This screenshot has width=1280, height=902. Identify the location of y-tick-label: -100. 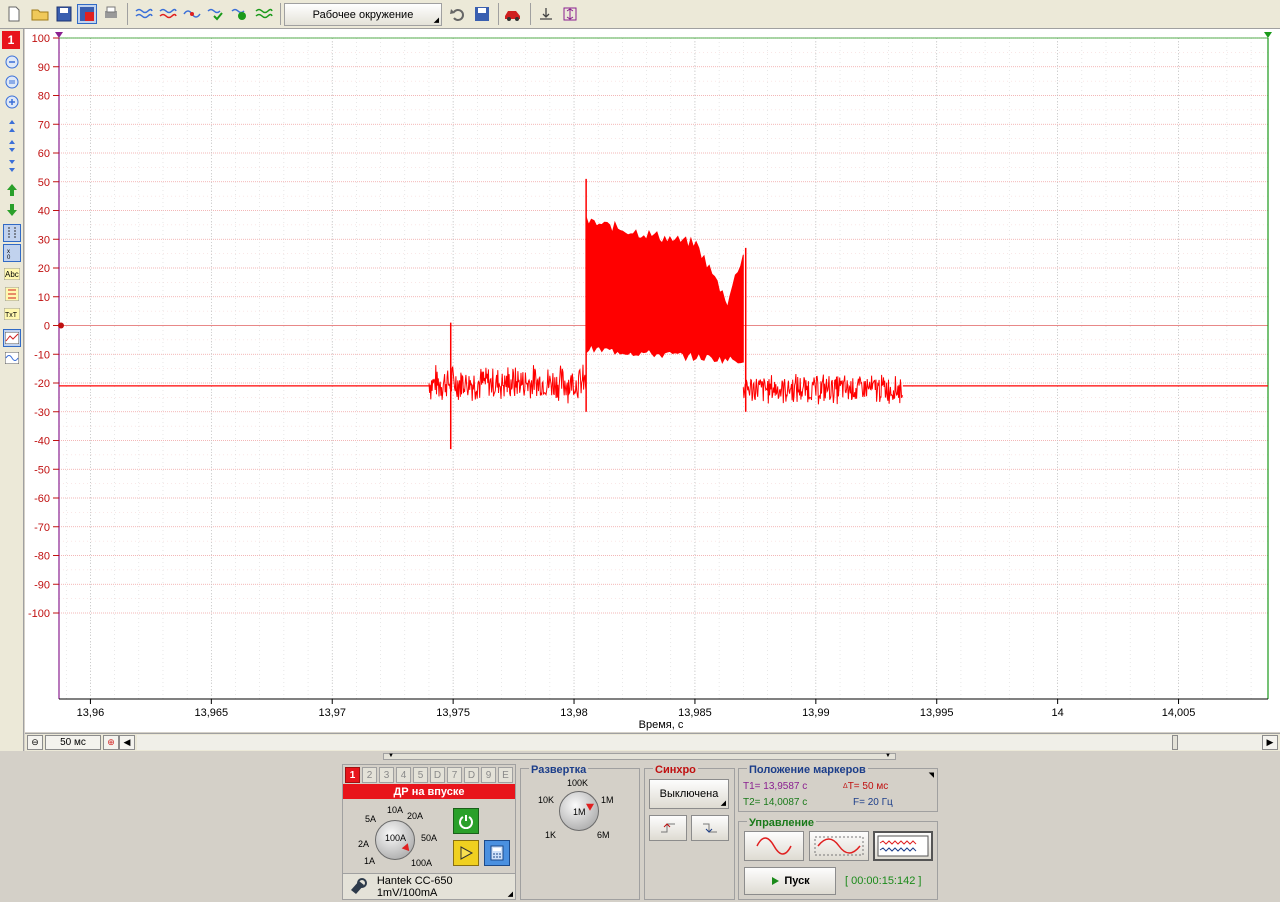
(39, 614).